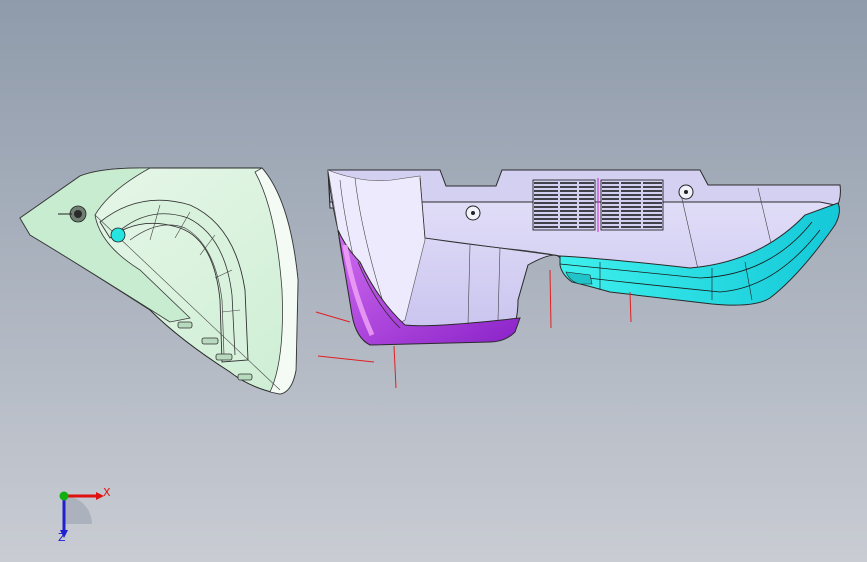  Describe the element at coordinates (107, 492) in the screenshot. I see `x-axis-label: X` at that location.